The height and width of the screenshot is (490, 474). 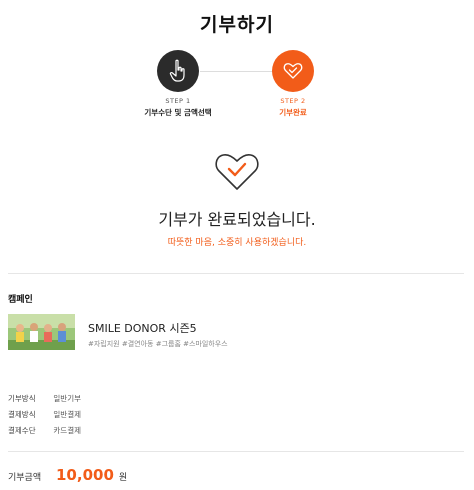 What do you see at coordinates (44, 430) in the screenshot?
I see `detail-row: 결제수단 카드결제` at bounding box center [44, 430].